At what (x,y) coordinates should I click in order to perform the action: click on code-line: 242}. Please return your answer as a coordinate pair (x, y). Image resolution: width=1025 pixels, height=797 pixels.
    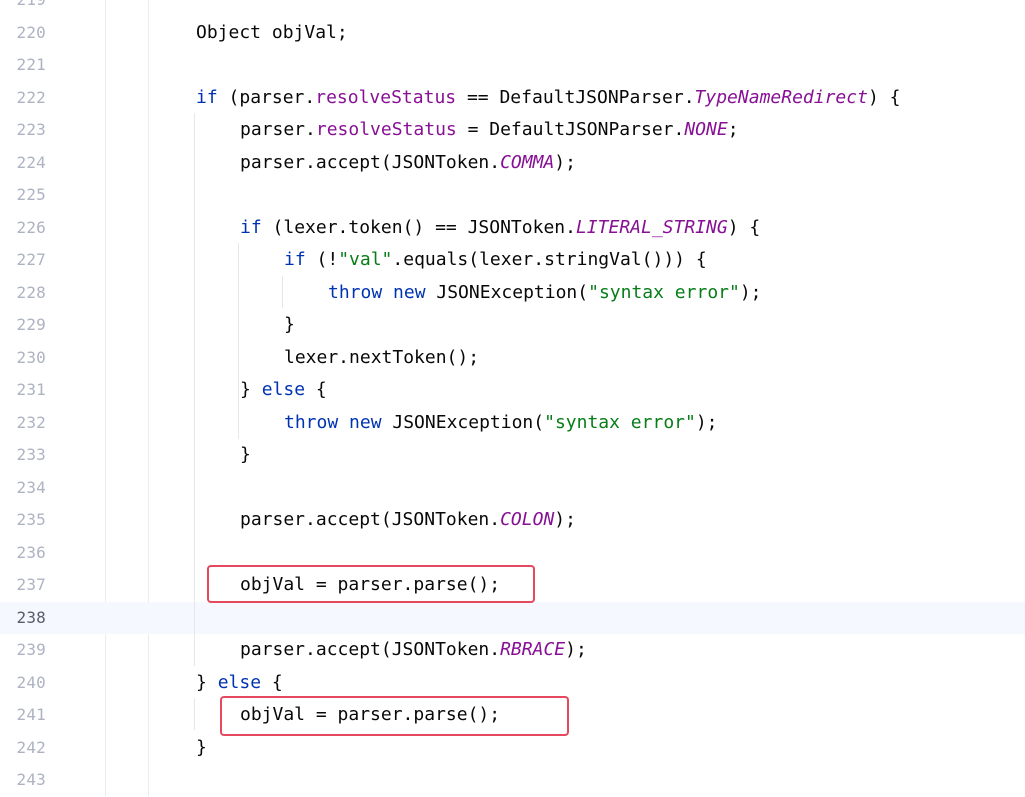
    Looking at the image, I should click on (512, 748).